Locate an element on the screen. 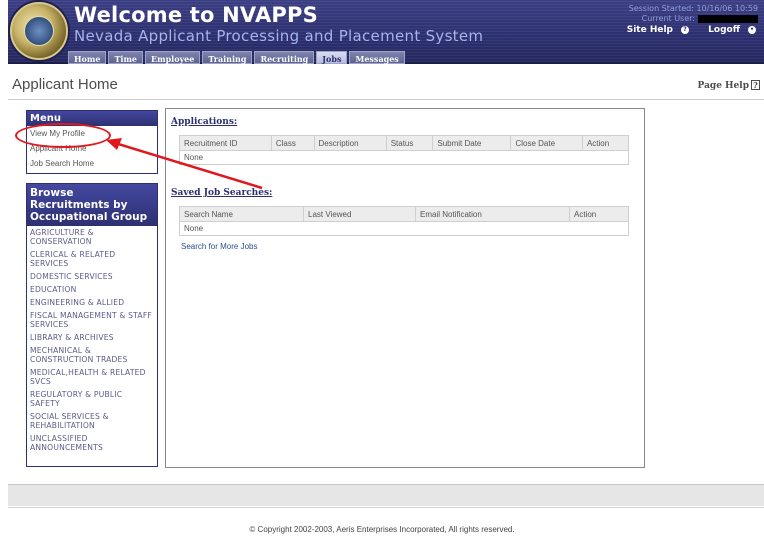 Image resolution: width=764 pixels, height=537 pixels. session-started-value: 10/16/06 10:59 is located at coordinates (727, 8).